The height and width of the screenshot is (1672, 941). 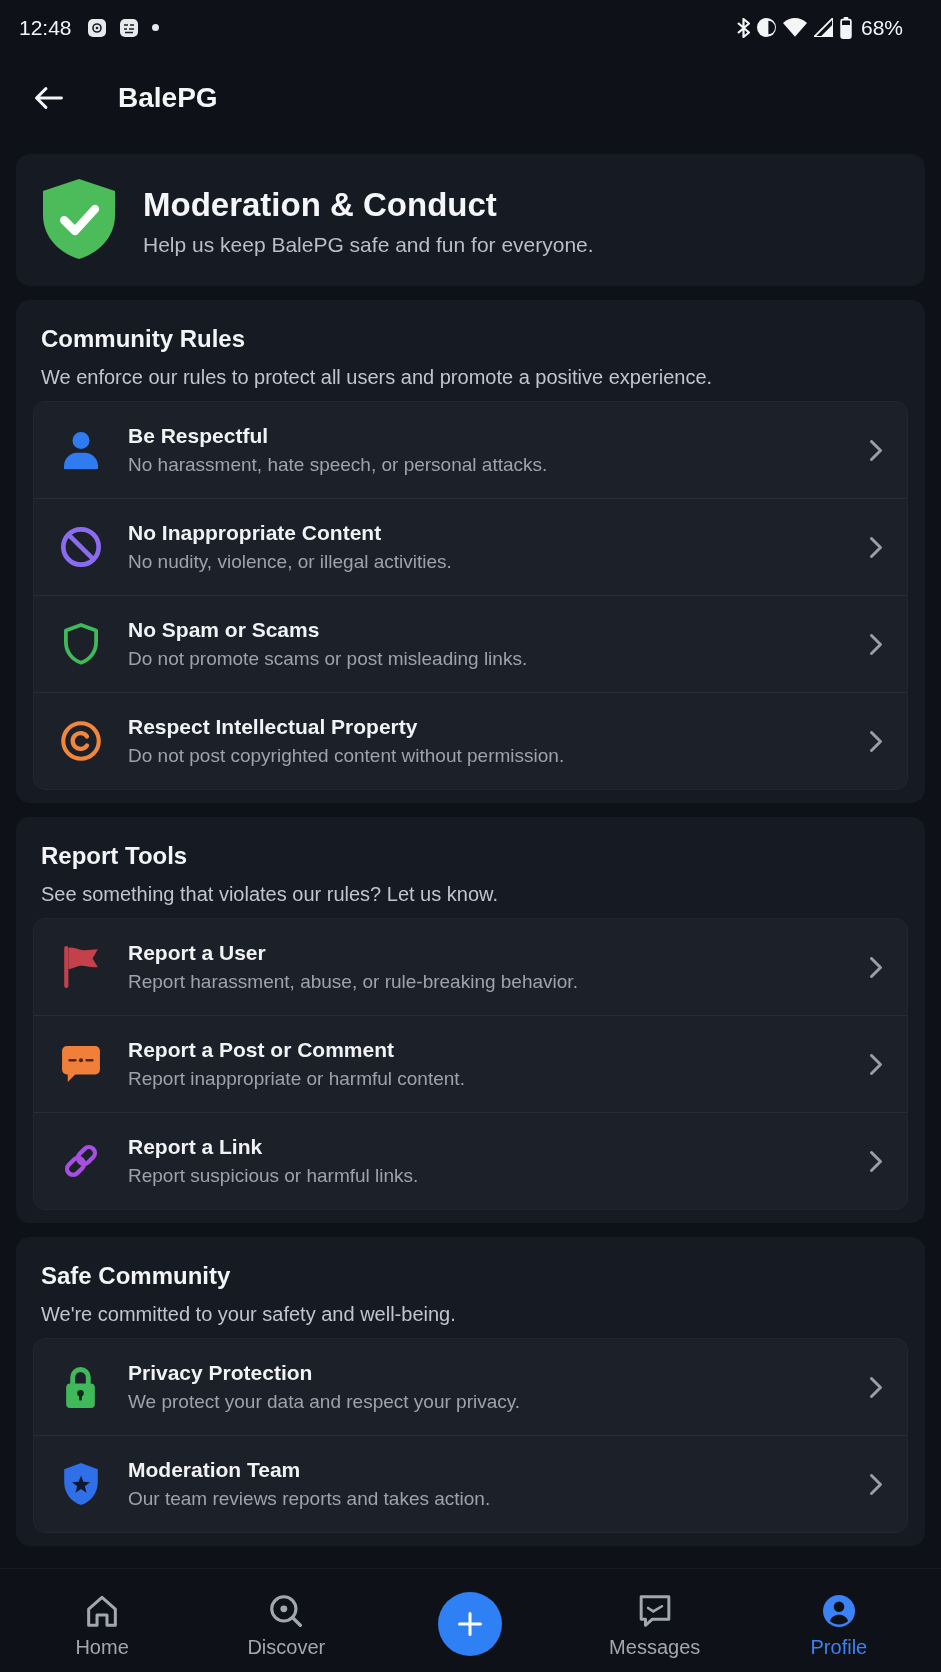 I want to click on nav-tab: Profile, so click(x=839, y=1627).